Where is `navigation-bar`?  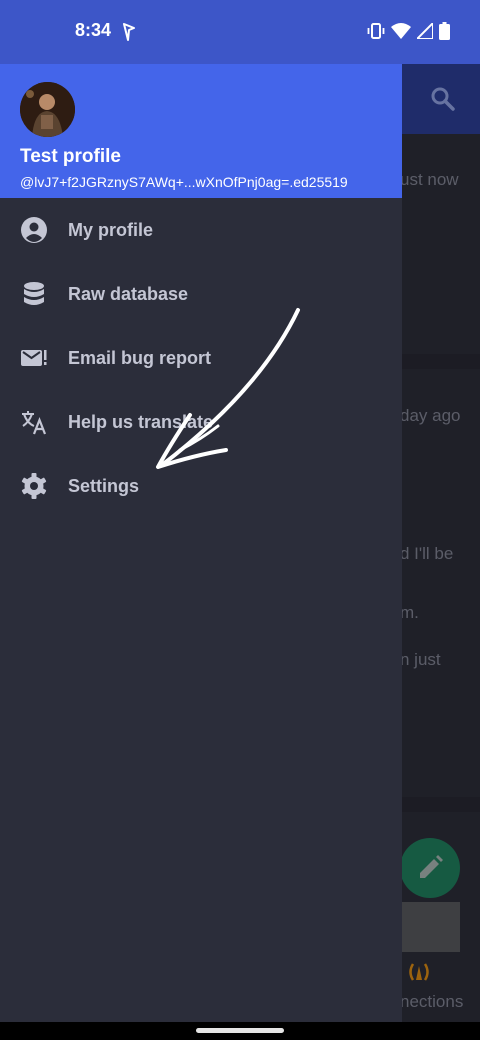 navigation-bar is located at coordinates (240, 1031).